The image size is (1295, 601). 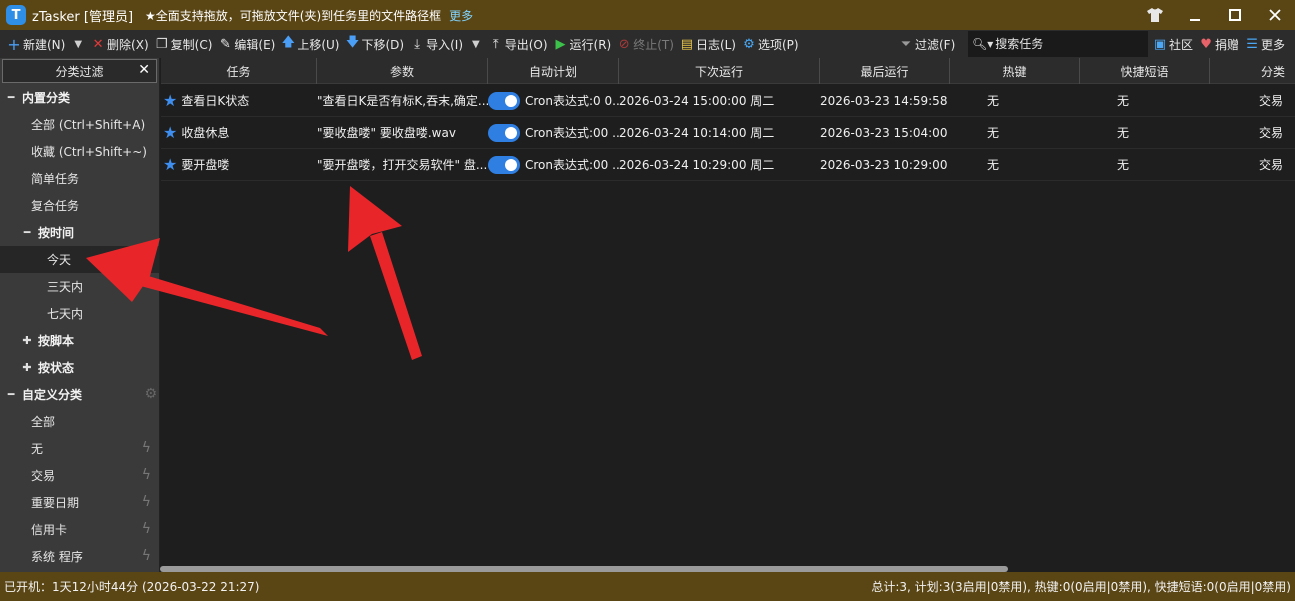 I want to click on tree-item-all: 全部 (Ctrl+Shift+A), so click(x=79, y=124).